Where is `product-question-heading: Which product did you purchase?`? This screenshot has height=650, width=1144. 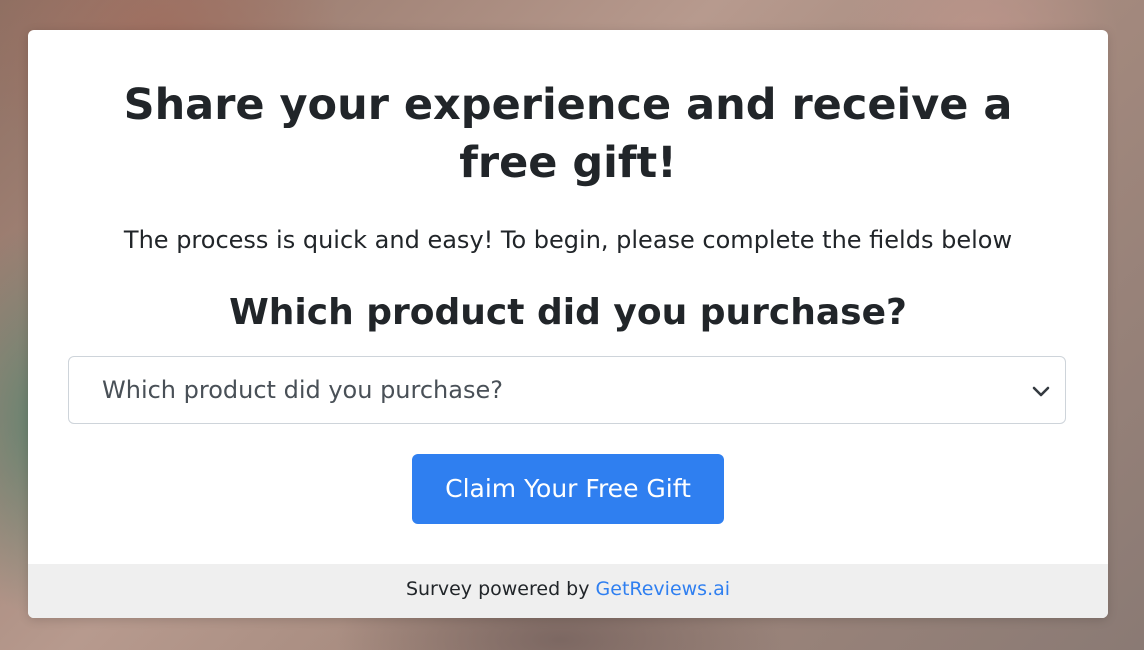 product-question-heading: Which product did you purchase? is located at coordinates (568, 312).